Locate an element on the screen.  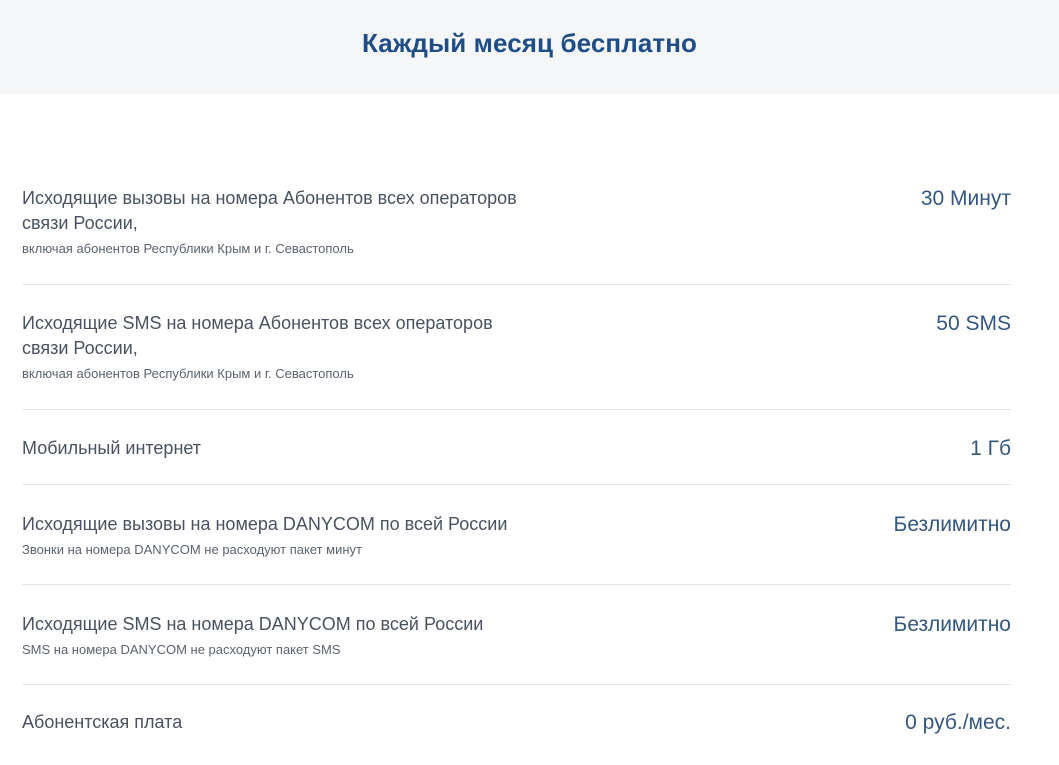
feature-row-mobile-internet: Мобильный интернет 1 Гб is located at coordinates (516, 447).